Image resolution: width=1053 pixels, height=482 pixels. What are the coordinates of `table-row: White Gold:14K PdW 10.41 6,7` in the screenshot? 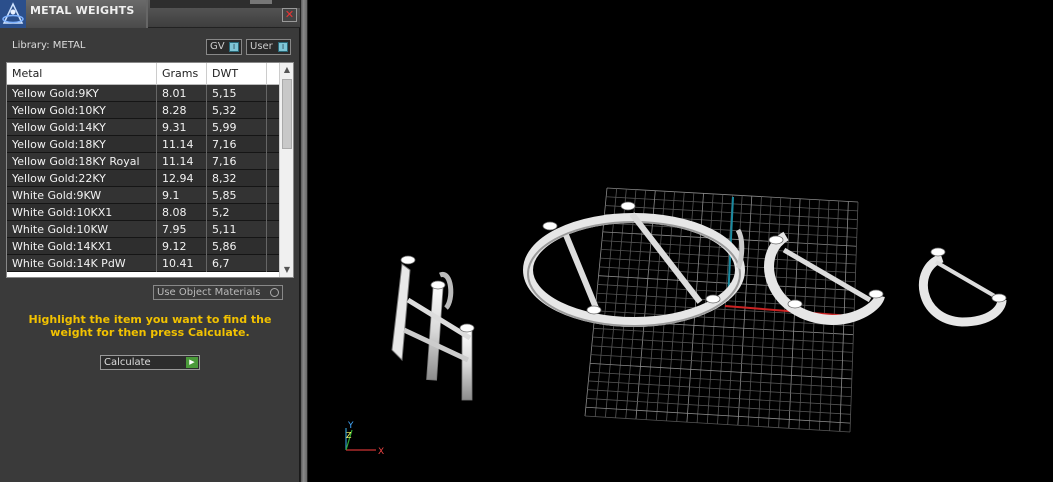 It's located at (143, 263).